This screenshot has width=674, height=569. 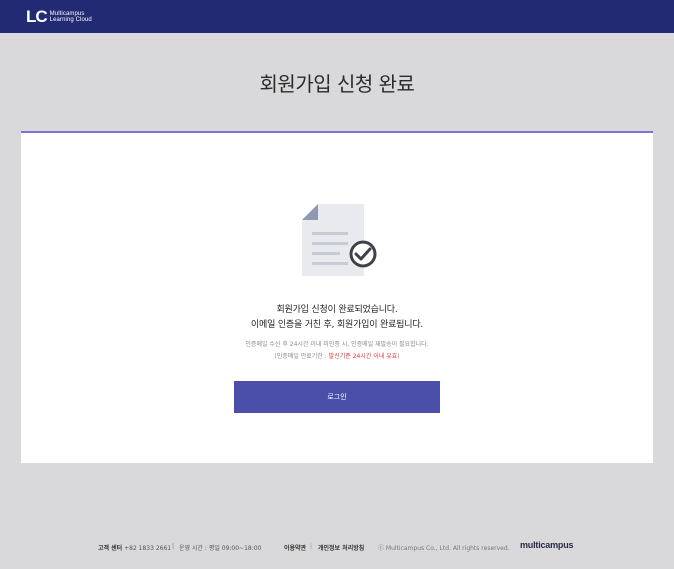 What do you see at coordinates (337, 310) in the screenshot?
I see `completion-message-line1: 회원가입 신청이 완료되었습니다.` at bounding box center [337, 310].